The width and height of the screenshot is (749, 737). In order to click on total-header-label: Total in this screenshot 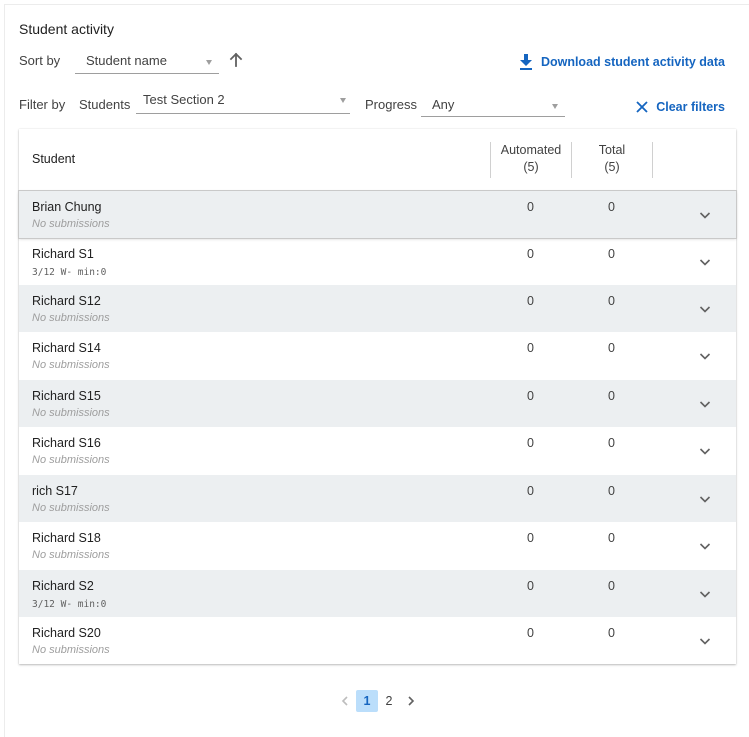, I will do `click(612, 150)`.